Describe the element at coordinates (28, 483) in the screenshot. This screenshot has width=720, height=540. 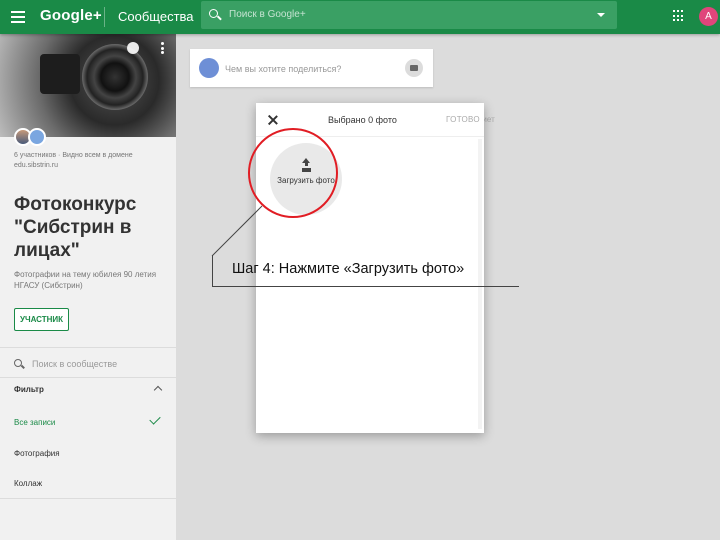
I see `filter-item-collage: Коллаж` at that location.